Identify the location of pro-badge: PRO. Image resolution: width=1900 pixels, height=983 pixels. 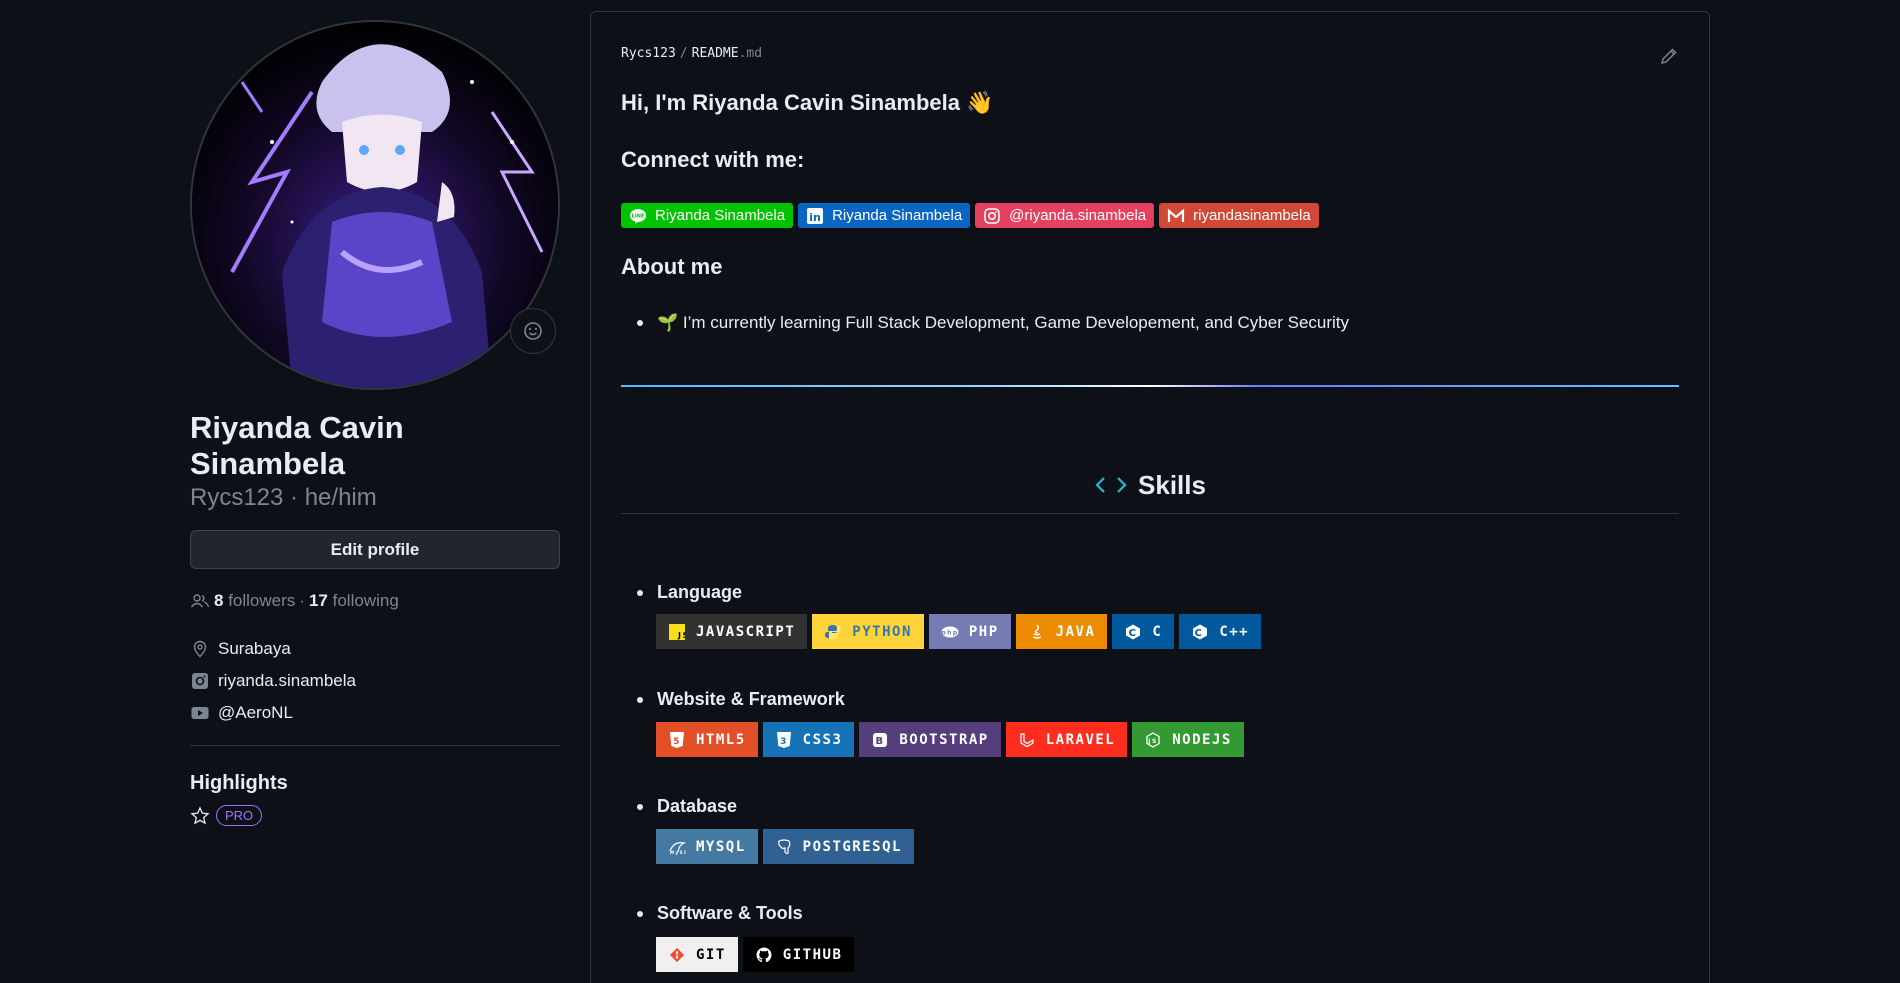
(239, 815).